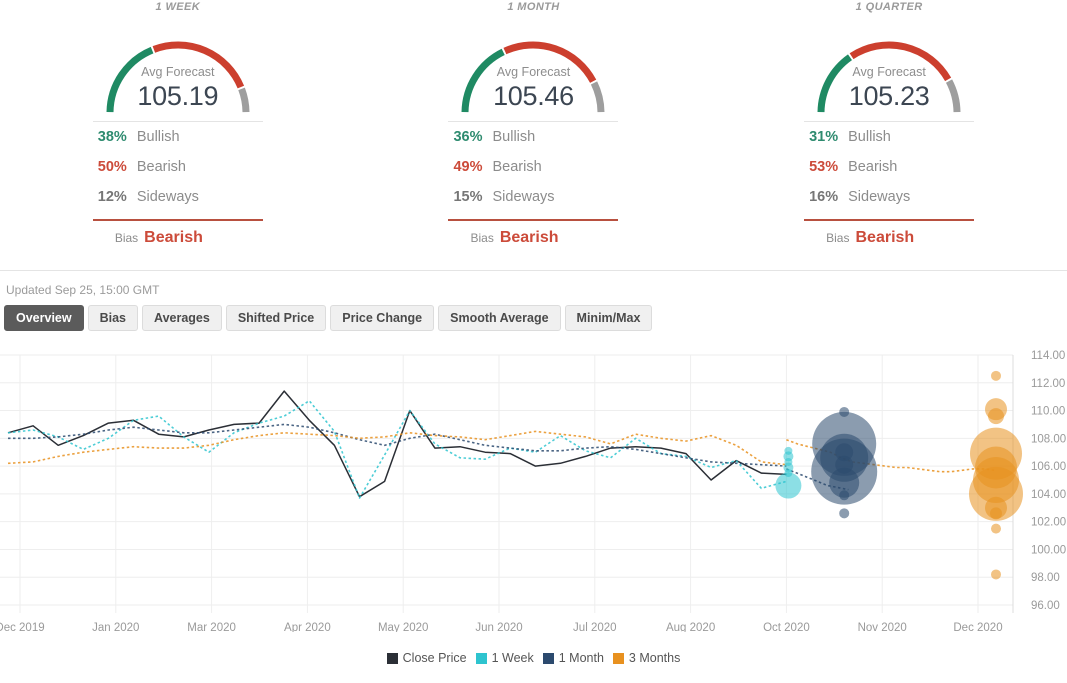  Describe the element at coordinates (1048, 384) in the screenshot. I see `y-axis-tick-label: 112.00` at that location.